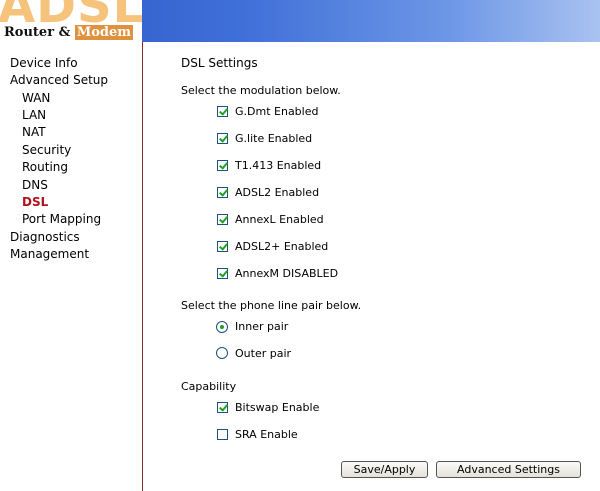  What do you see at coordinates (277, 111) in the screenshot?
I see `gdmt-label: G.Dmt Enabled` at bounding box center [277, 111].